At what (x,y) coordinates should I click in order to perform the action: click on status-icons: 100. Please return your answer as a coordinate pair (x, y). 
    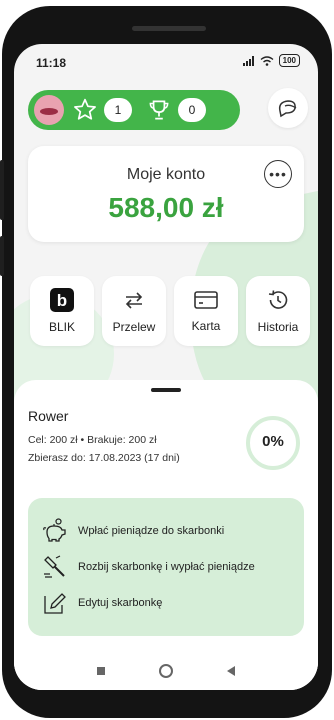
    Looking at the image, I should click on (271, 60).